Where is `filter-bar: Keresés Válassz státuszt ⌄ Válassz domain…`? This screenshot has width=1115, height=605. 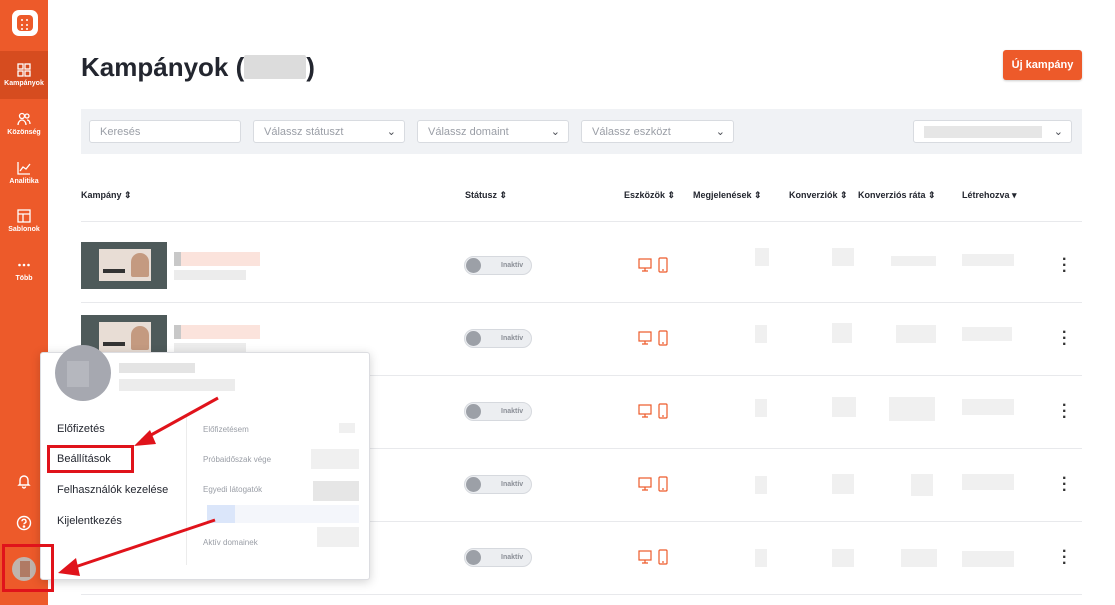
filter-bar: Keresés Válassz státuszt ⌄ Válassz domain… is located at coordinates (581, 131).